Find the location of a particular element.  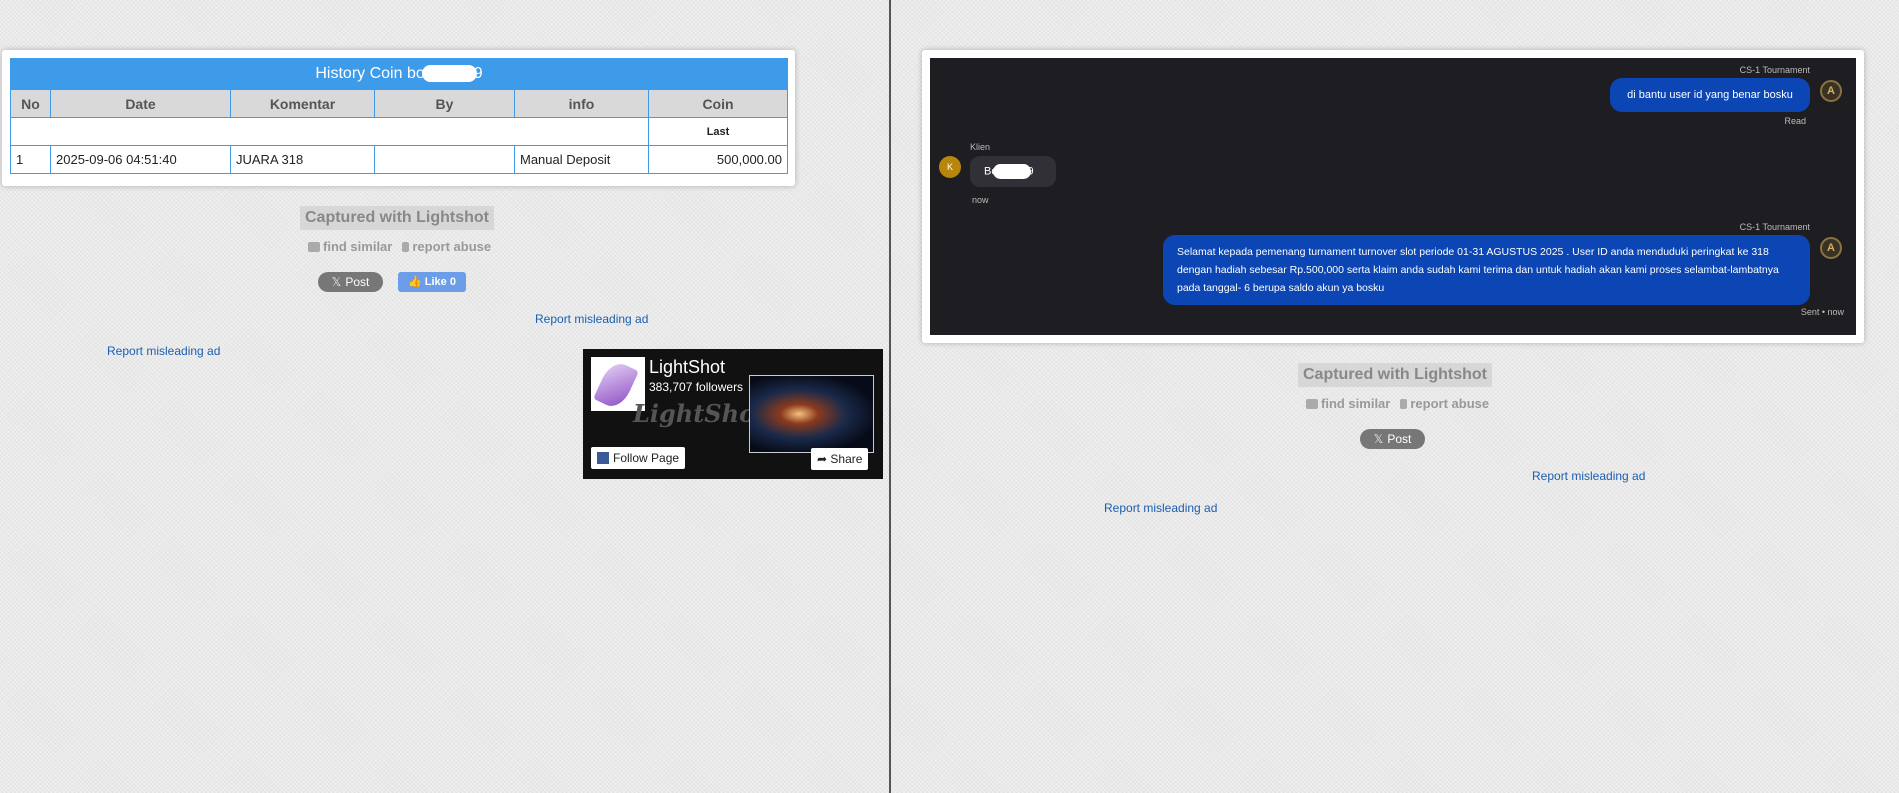

lightshot-watermark: LightShot is located at coordinates (700, 413).